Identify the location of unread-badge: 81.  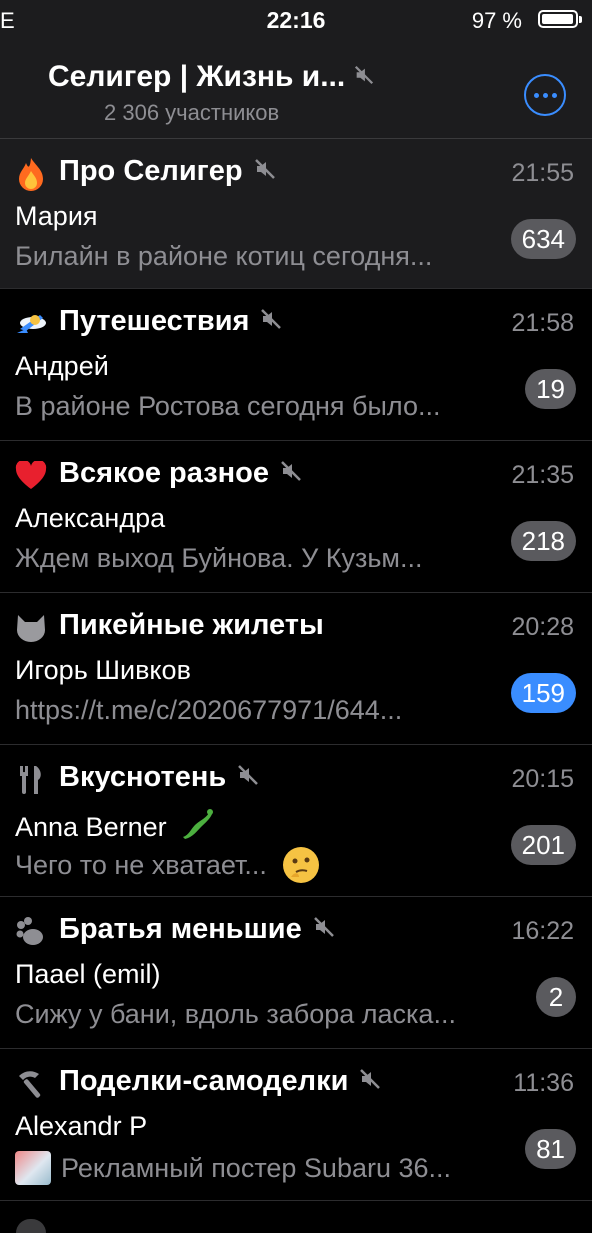
(550, 1149).